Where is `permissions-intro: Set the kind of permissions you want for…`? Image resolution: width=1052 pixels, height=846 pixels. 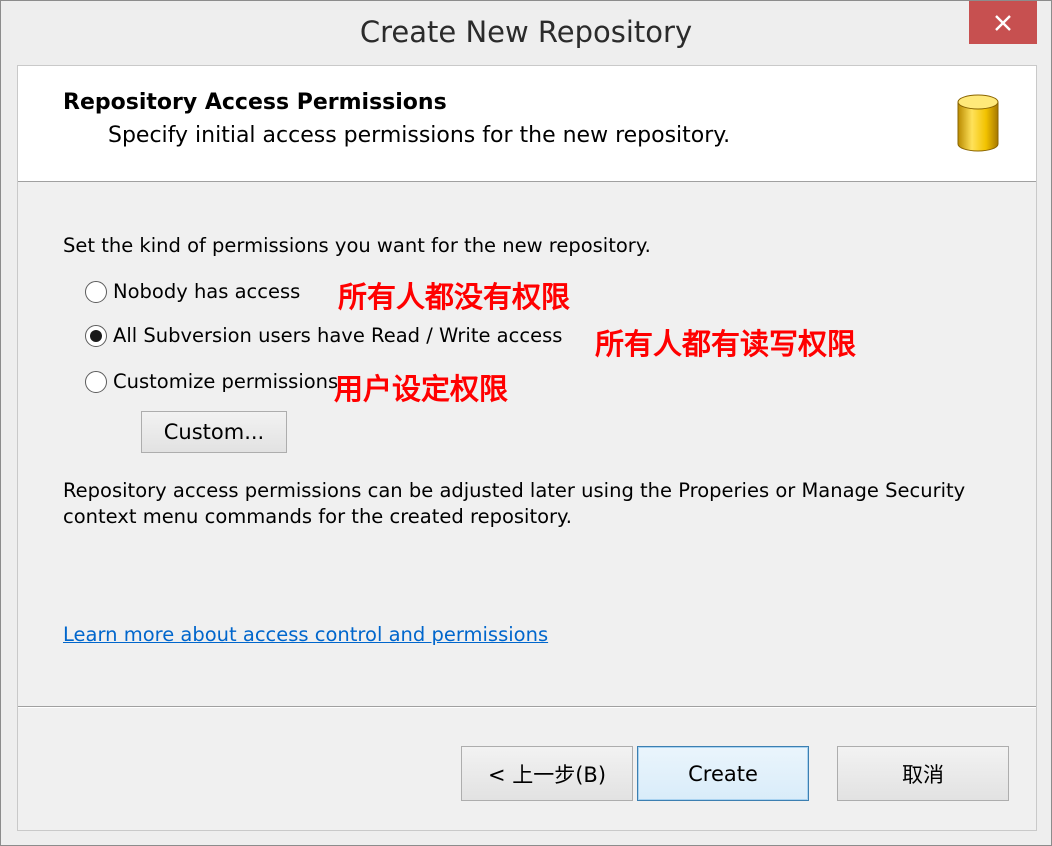
permissions-intro: Set the kind of permissions you want for… is located at coordinates (357, 245).